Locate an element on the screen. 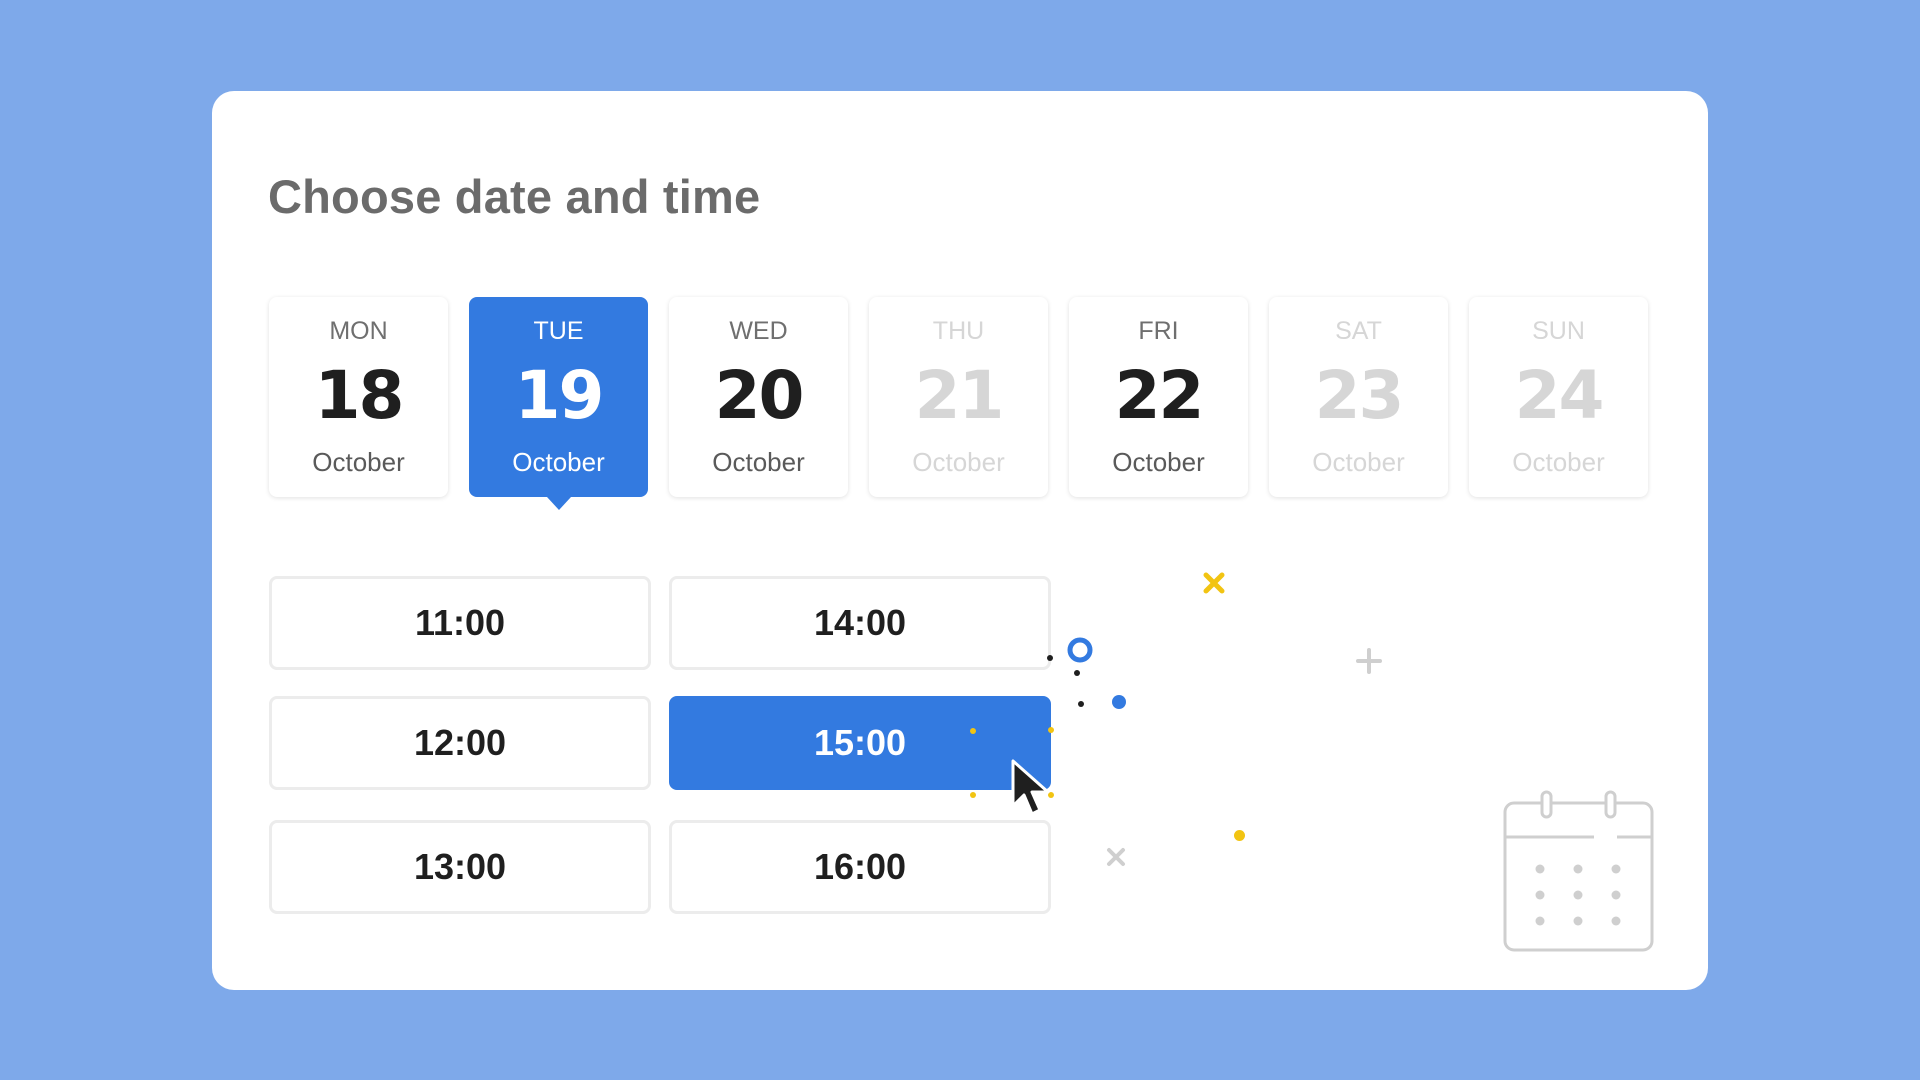 This screenshot has height=1080, width=1920. mouse-pointer-icon is located at coordinates (1030, 787).